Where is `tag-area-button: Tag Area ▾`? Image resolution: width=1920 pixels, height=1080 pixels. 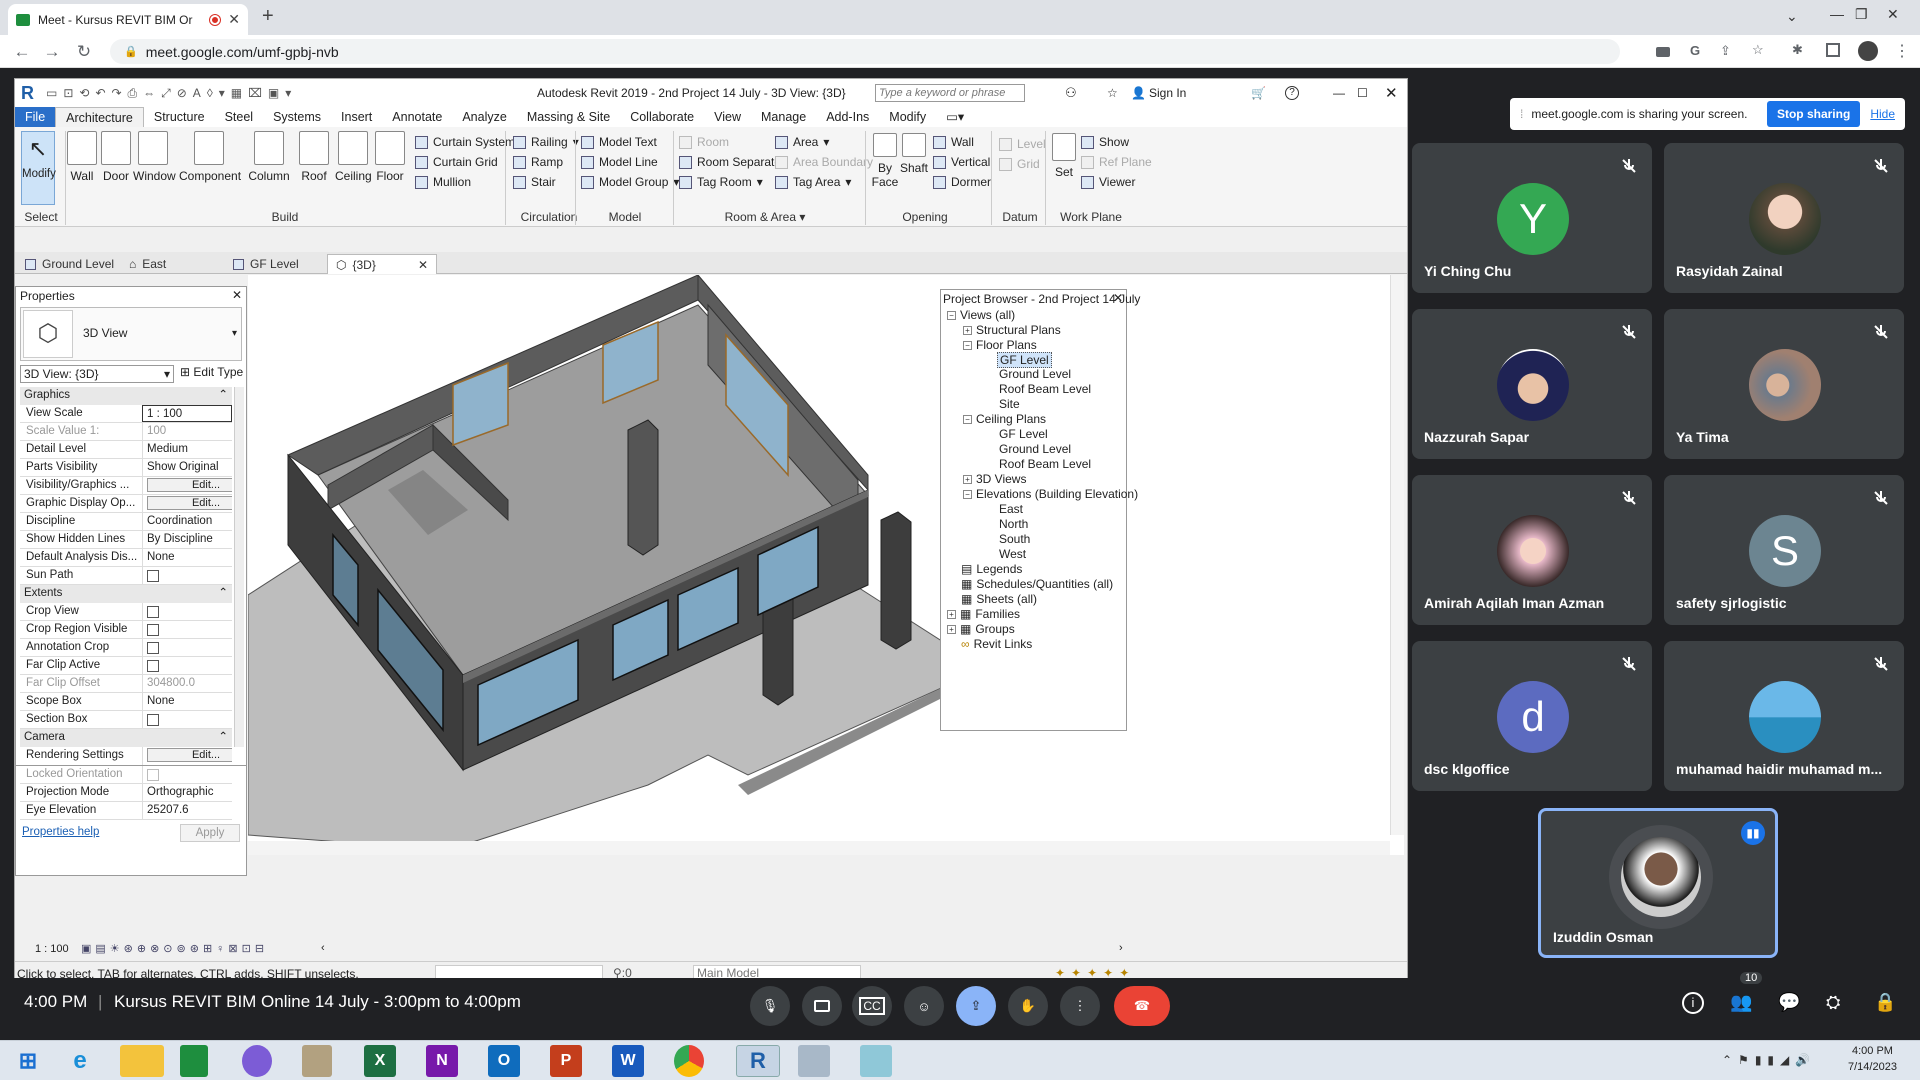 tag-area-button: Tag Area ▾ is located at coordinates (813, 182).